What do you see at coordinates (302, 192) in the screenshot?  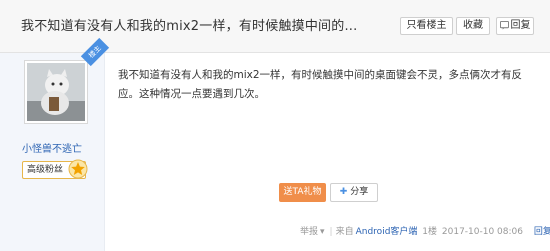 I see `send-gift-button: 送TA礼物` at bounding box center [302, 192].